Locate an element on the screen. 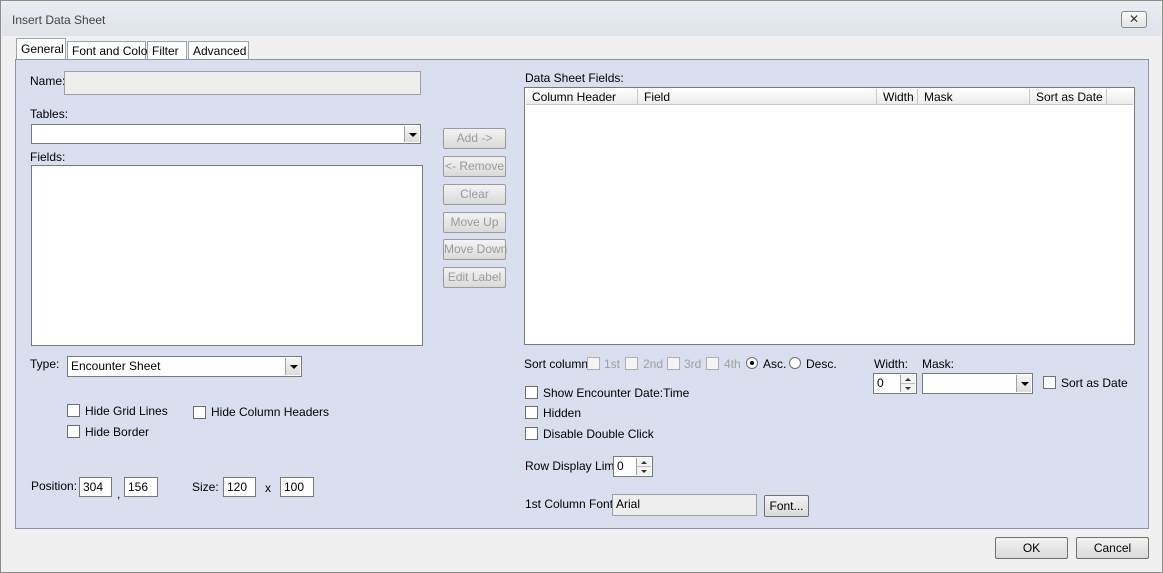 This screenshot has width=1163, height=573. name-label: Name: is located at coordinates (48, 81).